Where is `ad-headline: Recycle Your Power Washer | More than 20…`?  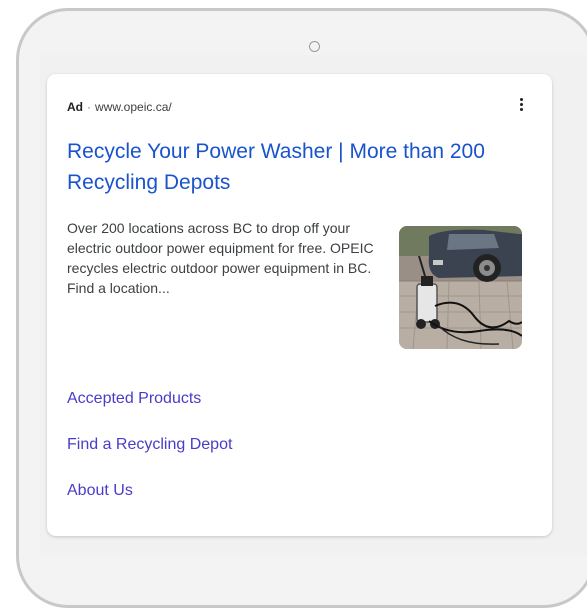 ad-headline: Recycle Your Power Washer | More than 20… is located at coordinates (302, 167).